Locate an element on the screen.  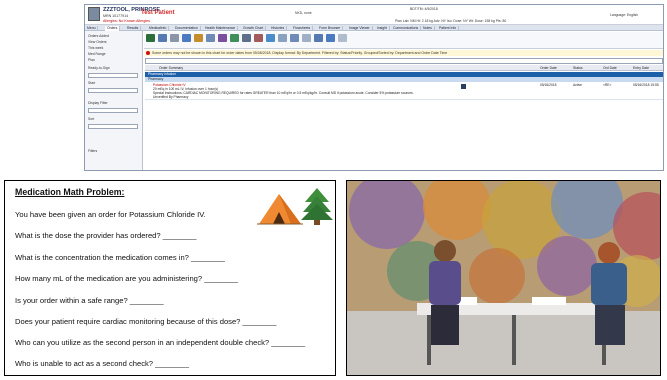
tab-medical-info: MedicalInfo is located at coordinates (158, 28).